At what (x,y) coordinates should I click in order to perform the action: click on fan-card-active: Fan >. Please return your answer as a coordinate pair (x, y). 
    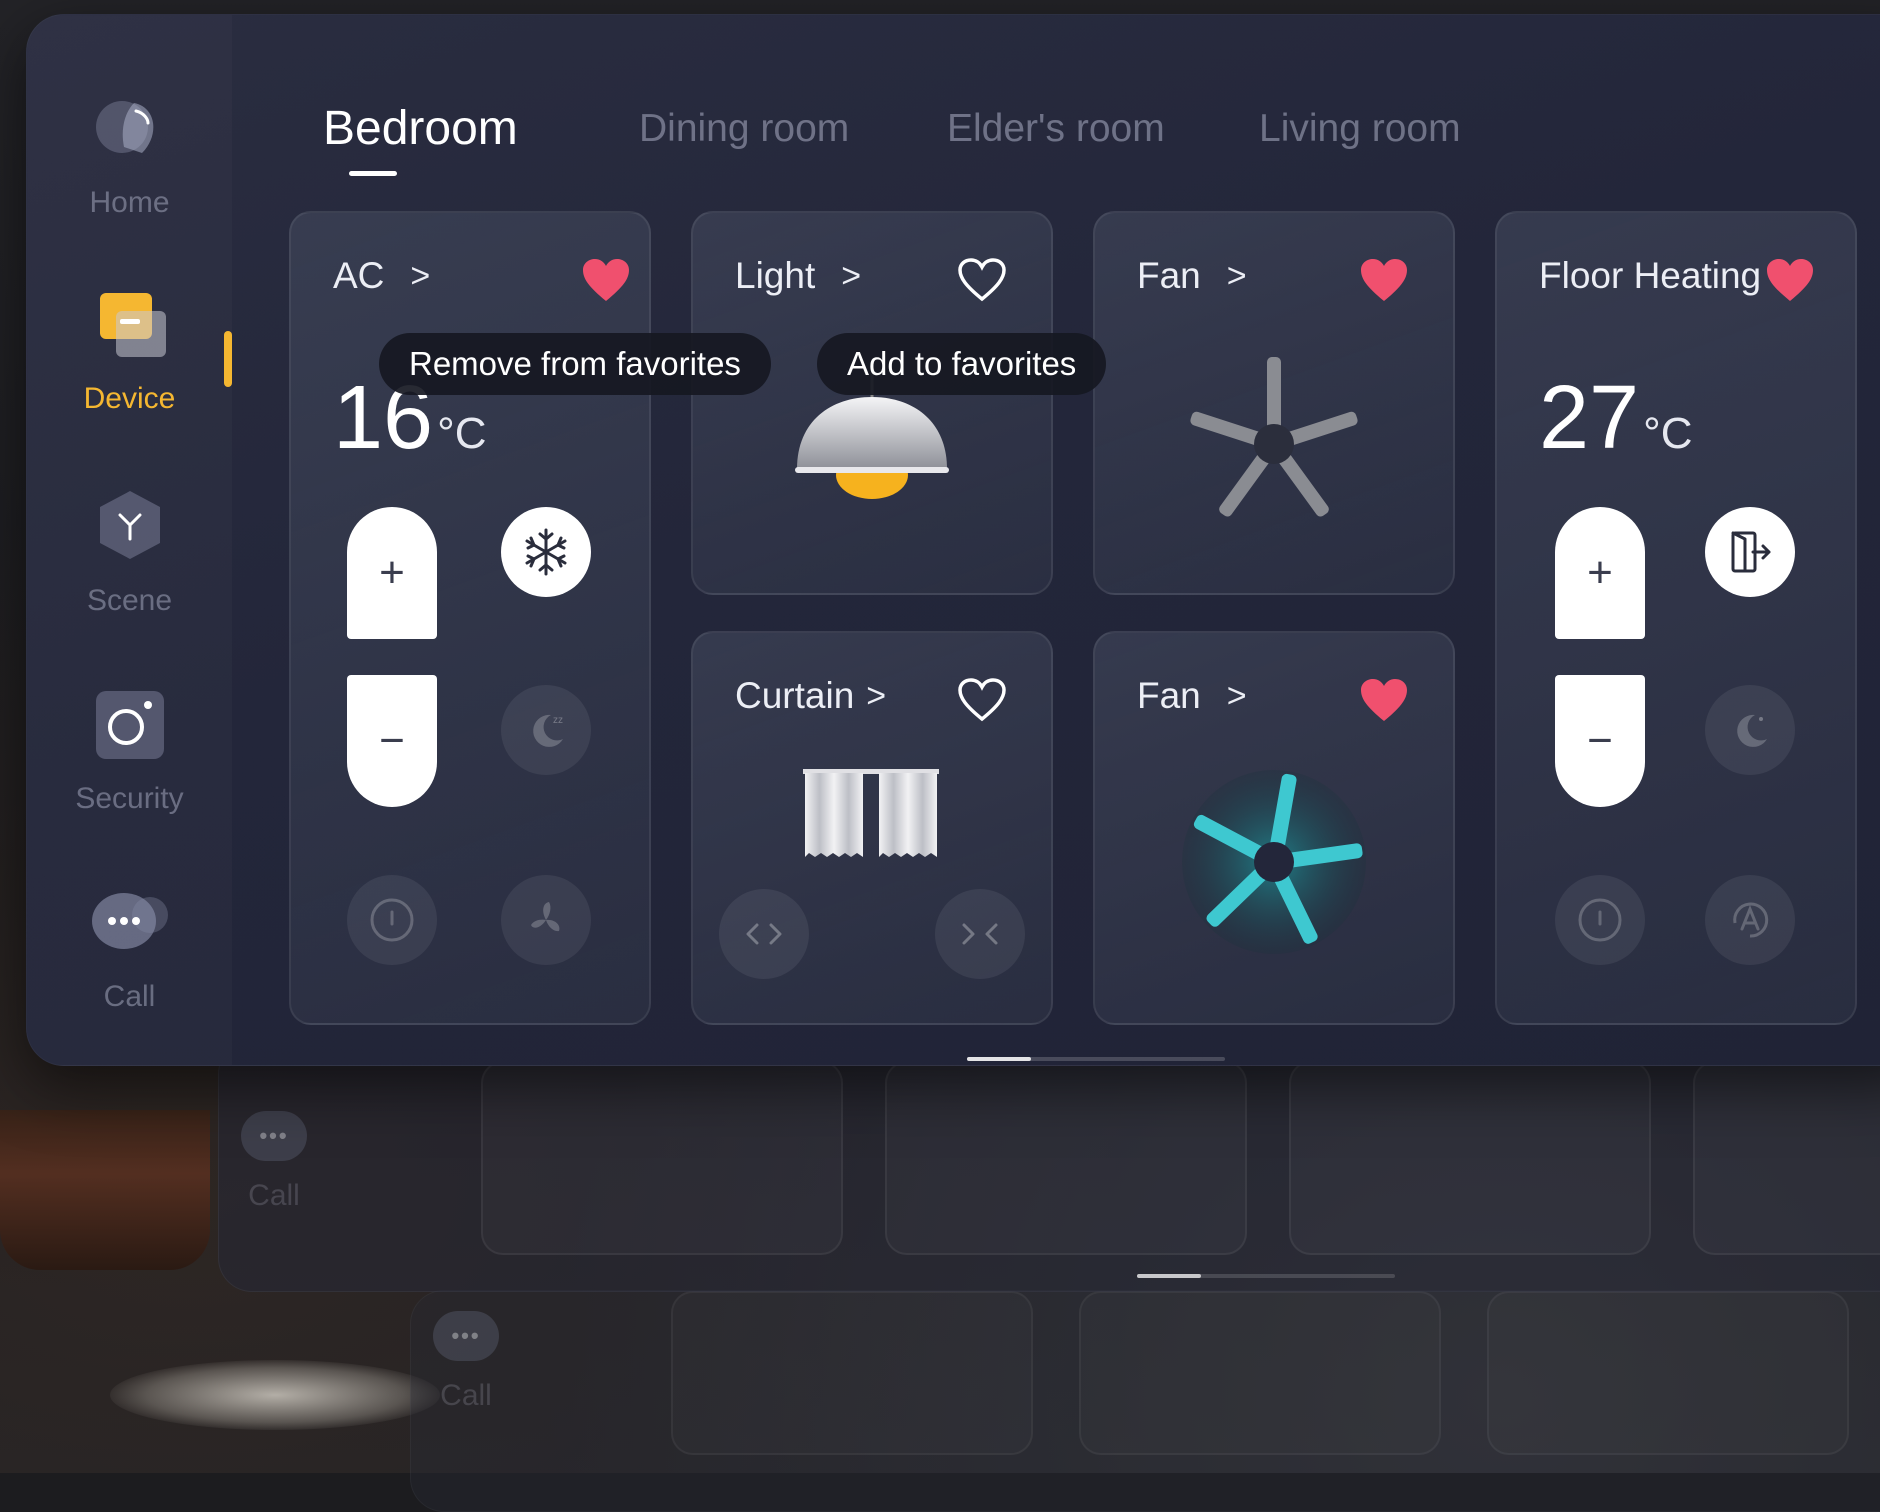
    Looking at the image, I should click on (1274, 828).